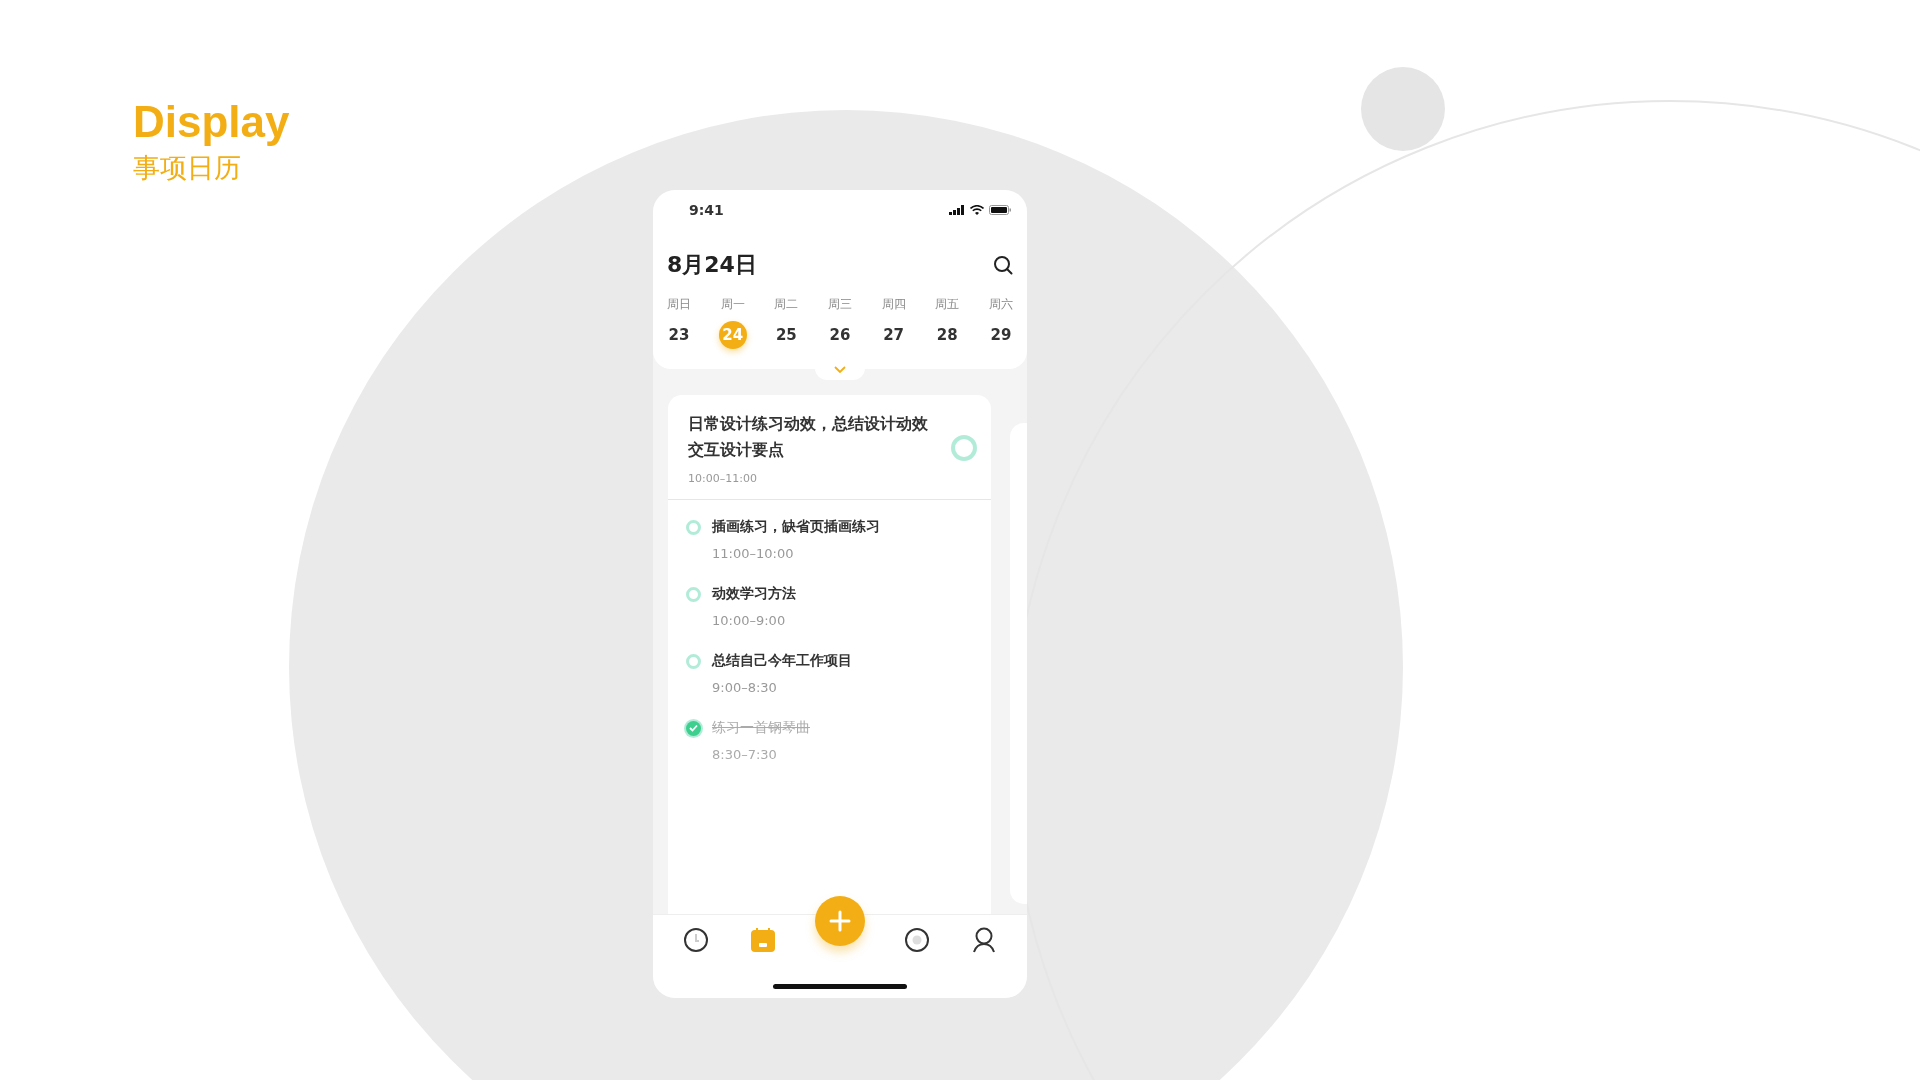  What do you see at coordinates (786, 335) in the screenshot?
I see `day-number: 25` at bounding box center [786, 335].